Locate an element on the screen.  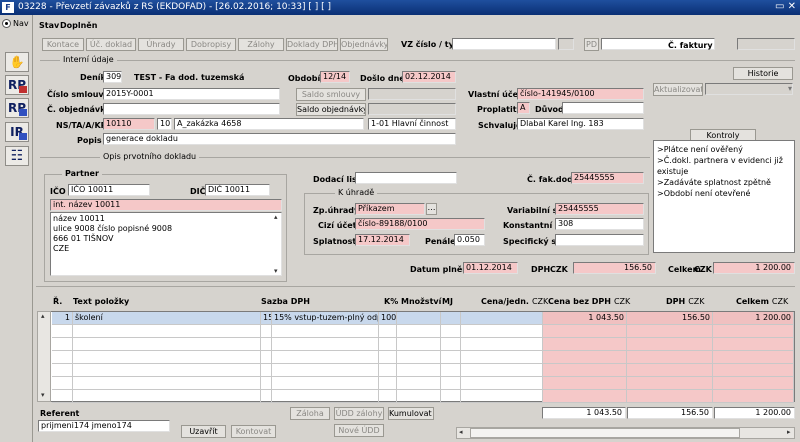
scroll-left-icon: ◂ is located at coordinates (461, 432).